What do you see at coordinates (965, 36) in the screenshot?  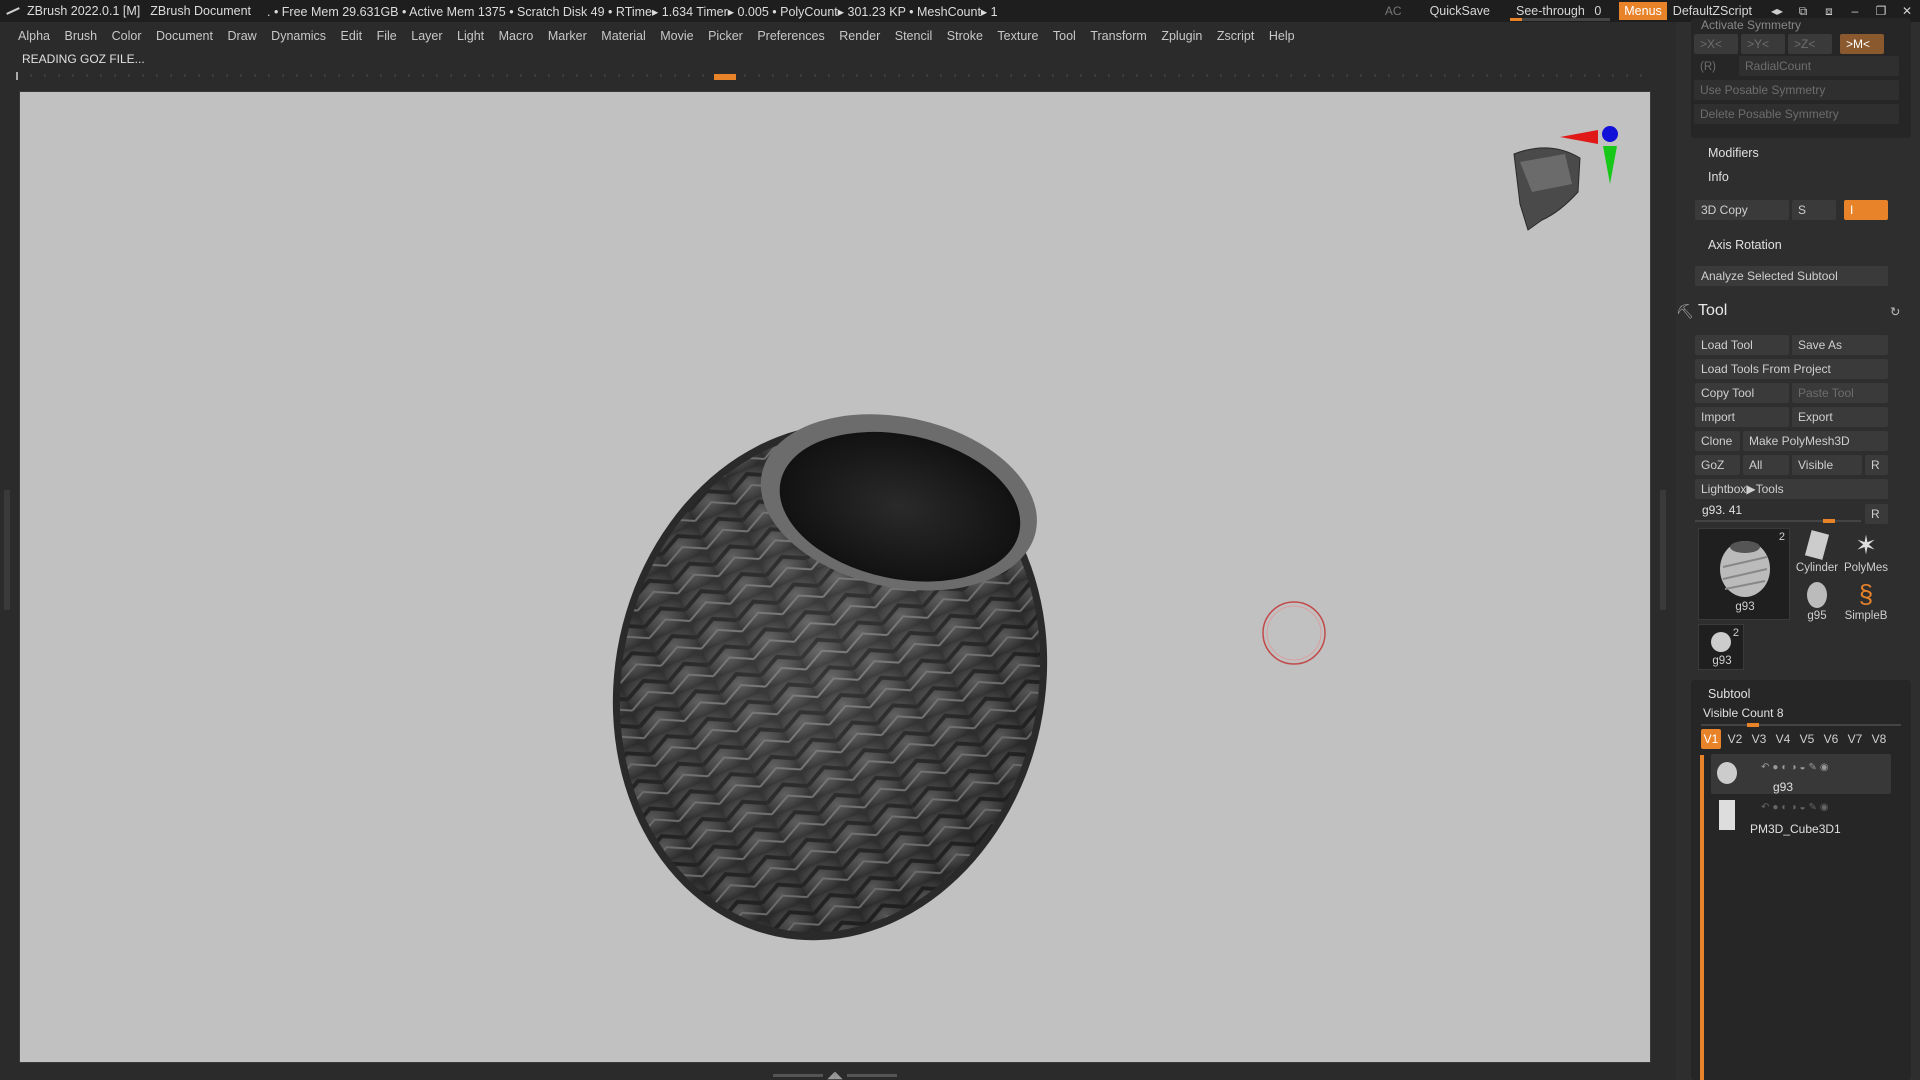 I see `menu-stroke: Stroke` at bounding box center [965, 36].